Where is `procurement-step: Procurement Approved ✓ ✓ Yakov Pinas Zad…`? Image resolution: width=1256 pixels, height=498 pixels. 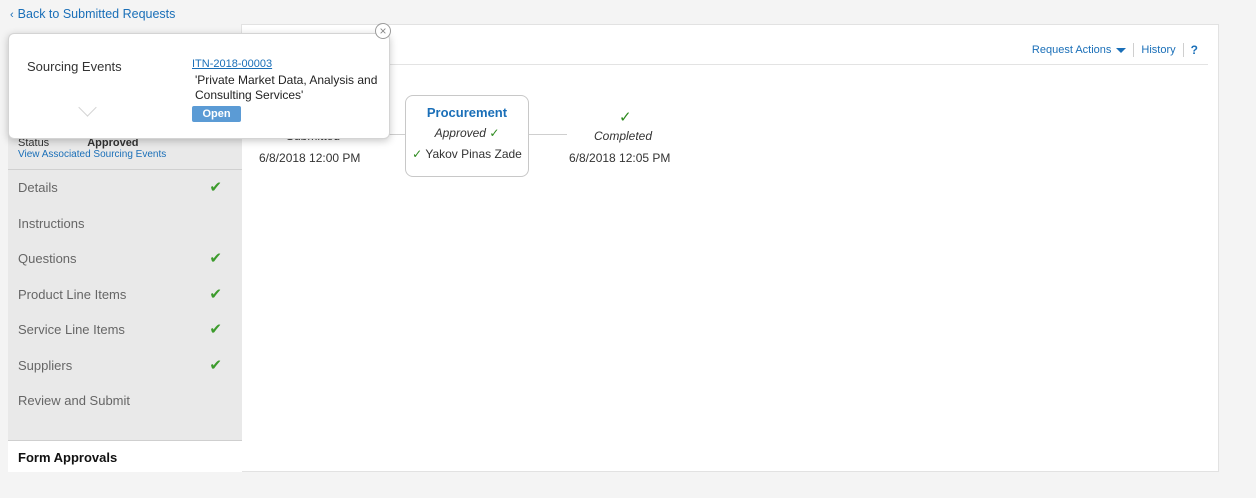
procurement-step: Procurement Approved ✓ ✓ Yakov Pinas Zad… is located at coordinates (467, 136).